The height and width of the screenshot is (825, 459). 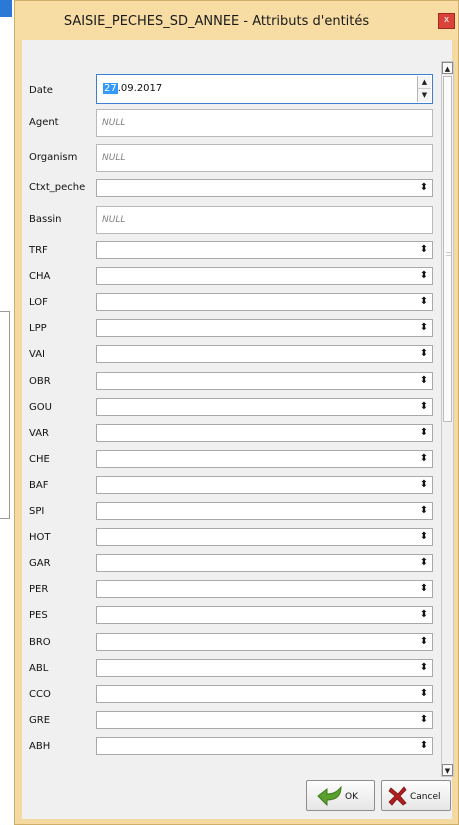 What do you see at coordinates (264, 459) in the screenshot?
I see `species-select-che: ⬍` at bounding box center [264, 459].